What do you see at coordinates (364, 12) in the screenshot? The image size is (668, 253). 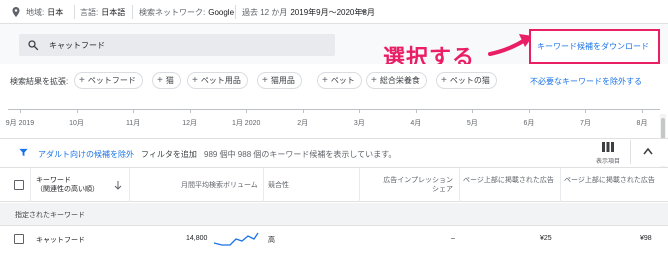 I see `dropdown-arrow-icon` at bounding box center [364, 12].